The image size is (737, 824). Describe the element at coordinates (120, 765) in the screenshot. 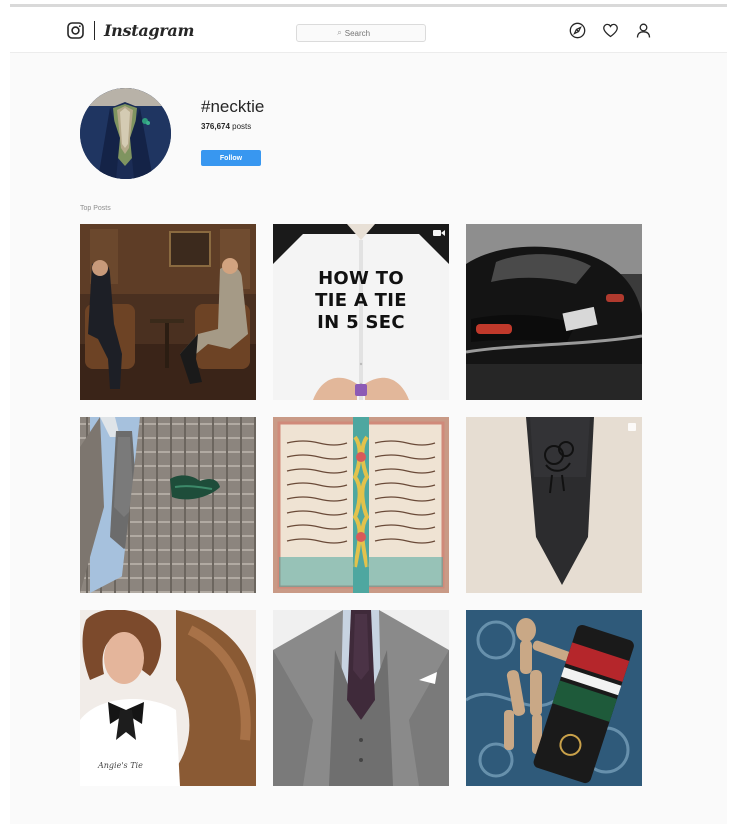

I see `post-watermark: Angie's Tie` at that location.